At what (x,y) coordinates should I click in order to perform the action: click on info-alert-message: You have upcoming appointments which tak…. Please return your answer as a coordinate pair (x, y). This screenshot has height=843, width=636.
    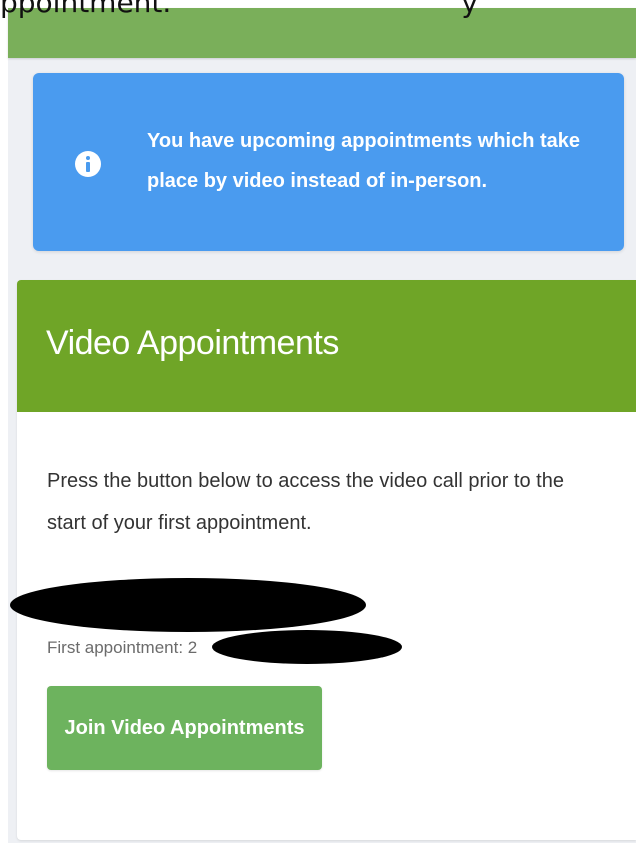
    Looking at the image, I should click on (364, 161).